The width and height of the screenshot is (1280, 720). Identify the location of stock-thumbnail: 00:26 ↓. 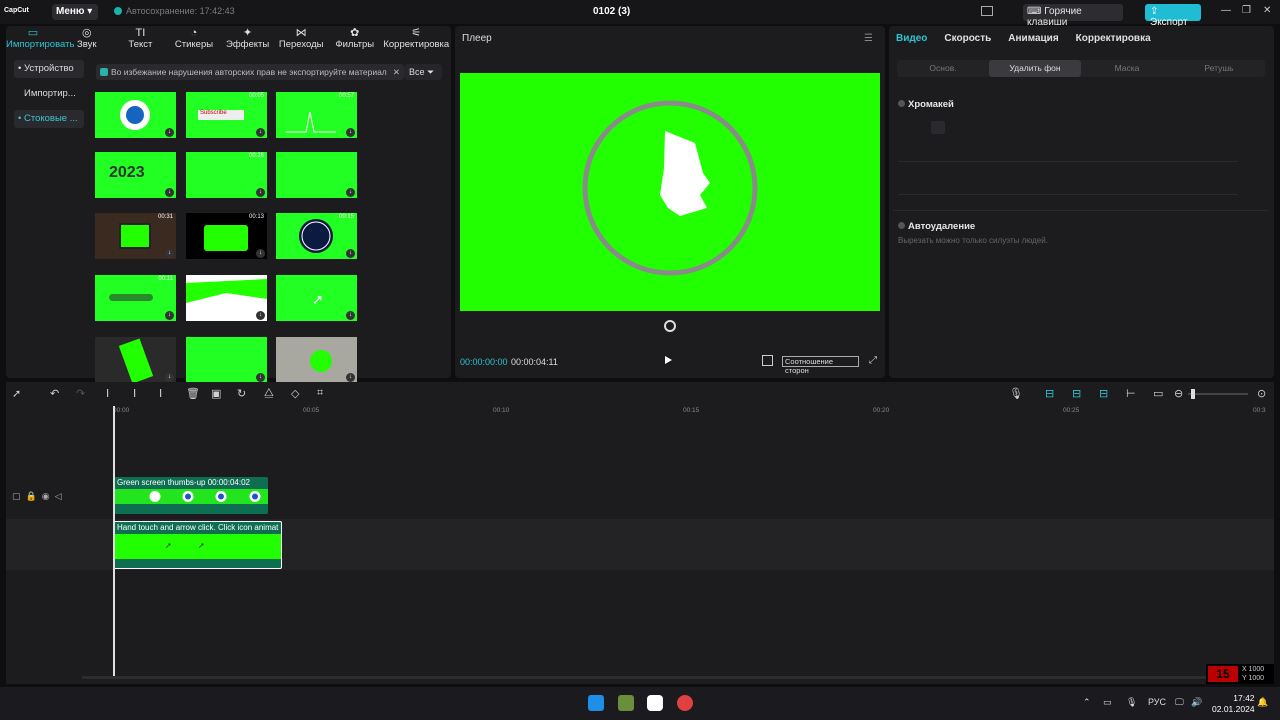
(226, 175).